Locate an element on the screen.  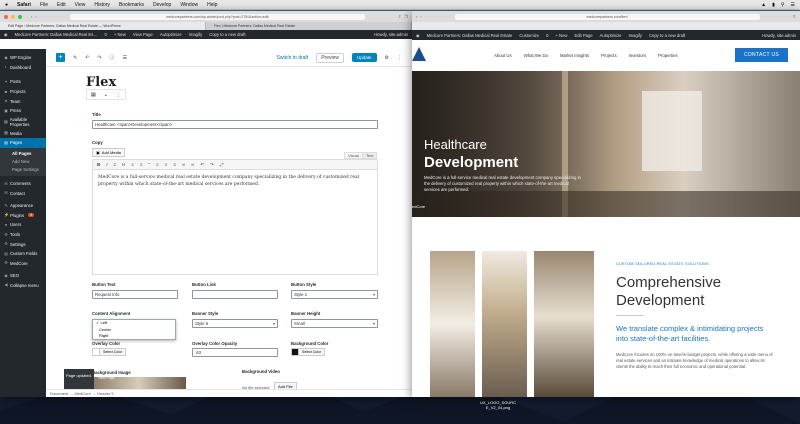
forward-icon: › is located at coordinates (35, 16).